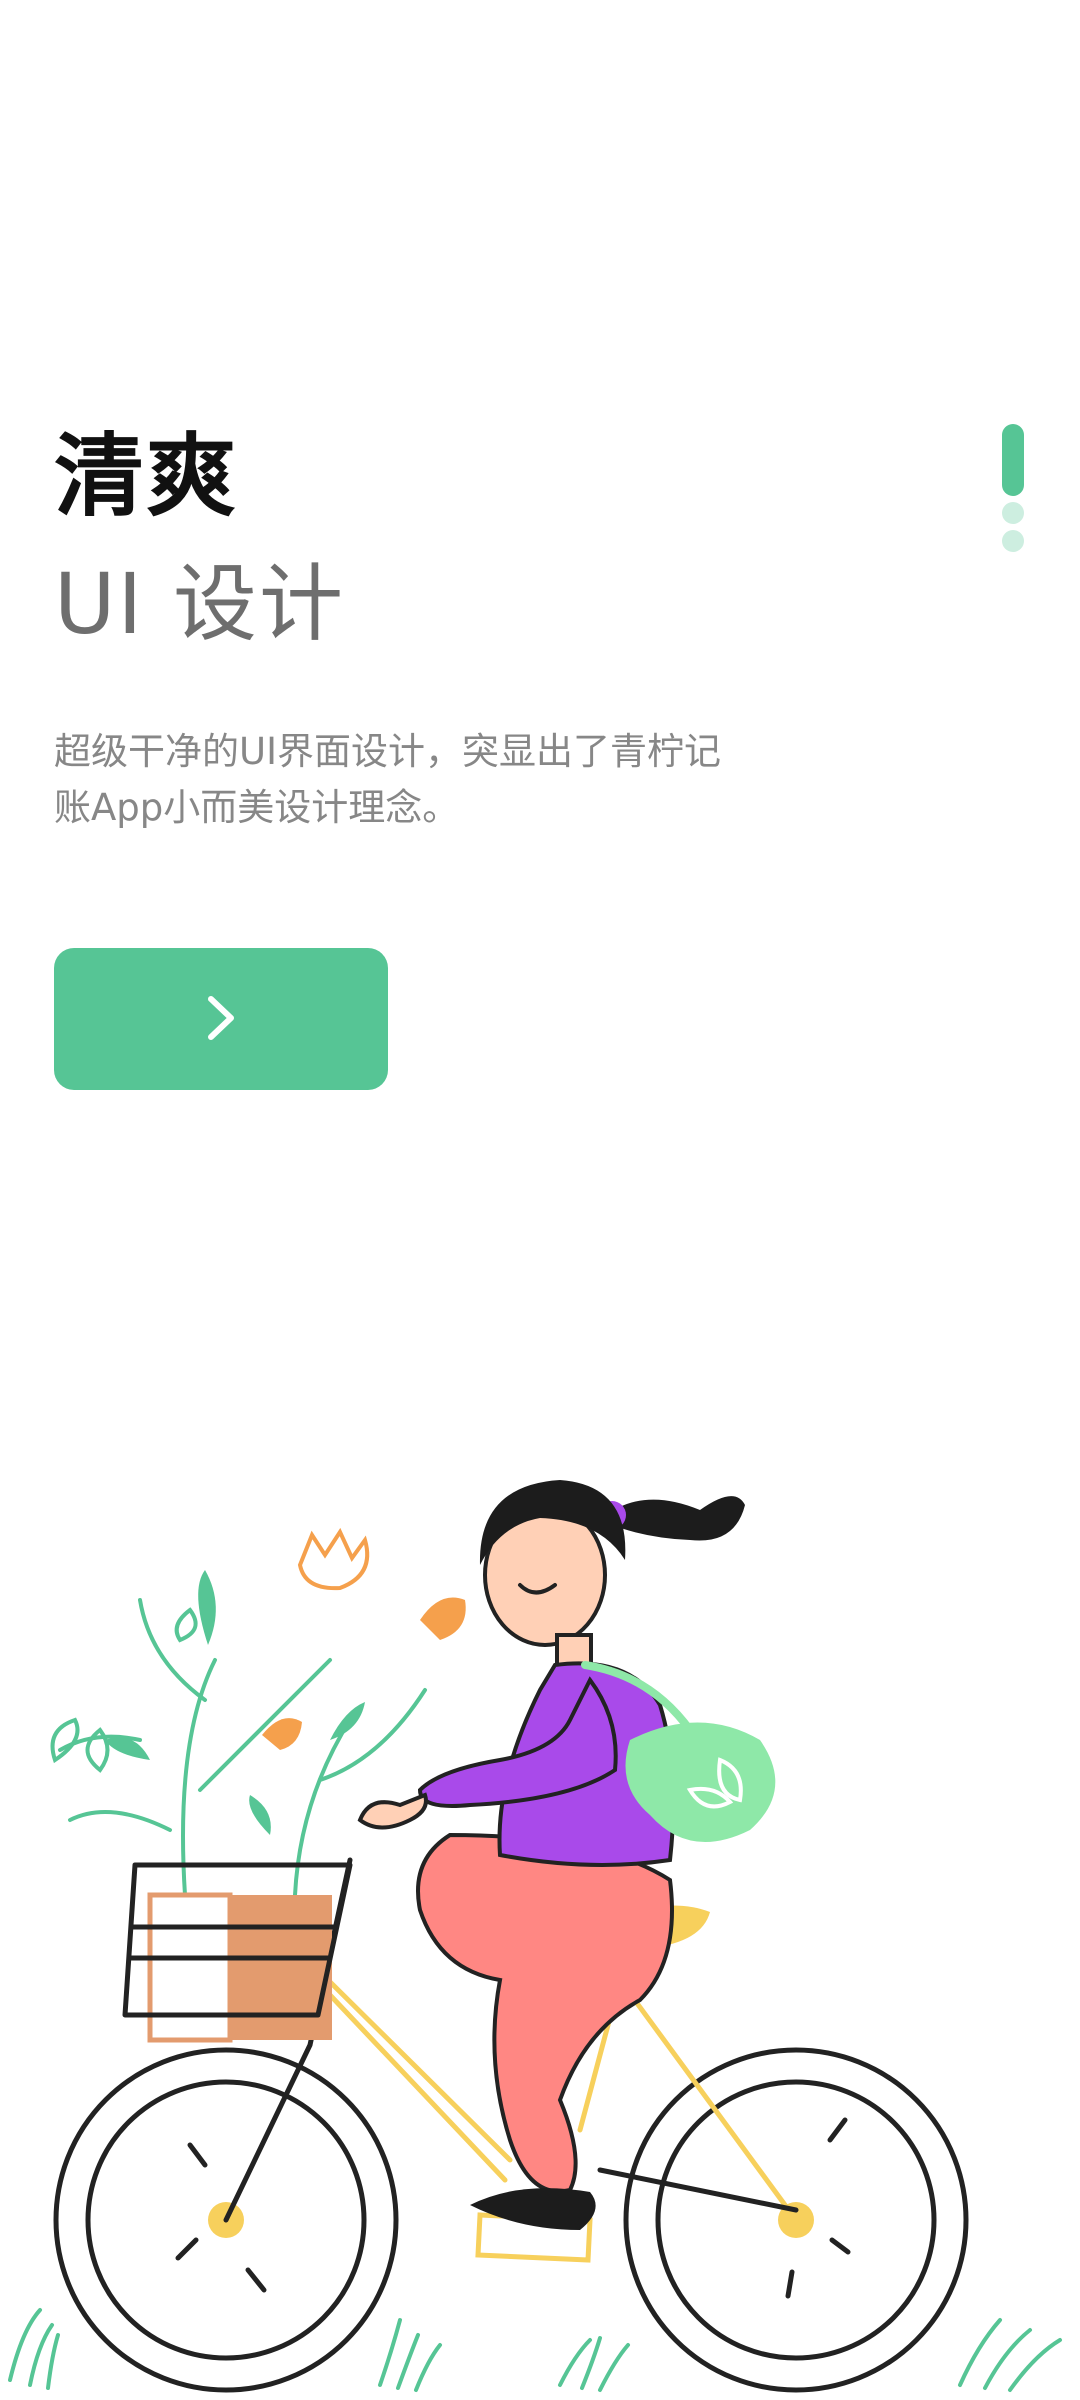 The image size is (1080, 2400). I want to click on page-indicator, so click(1013, 488).